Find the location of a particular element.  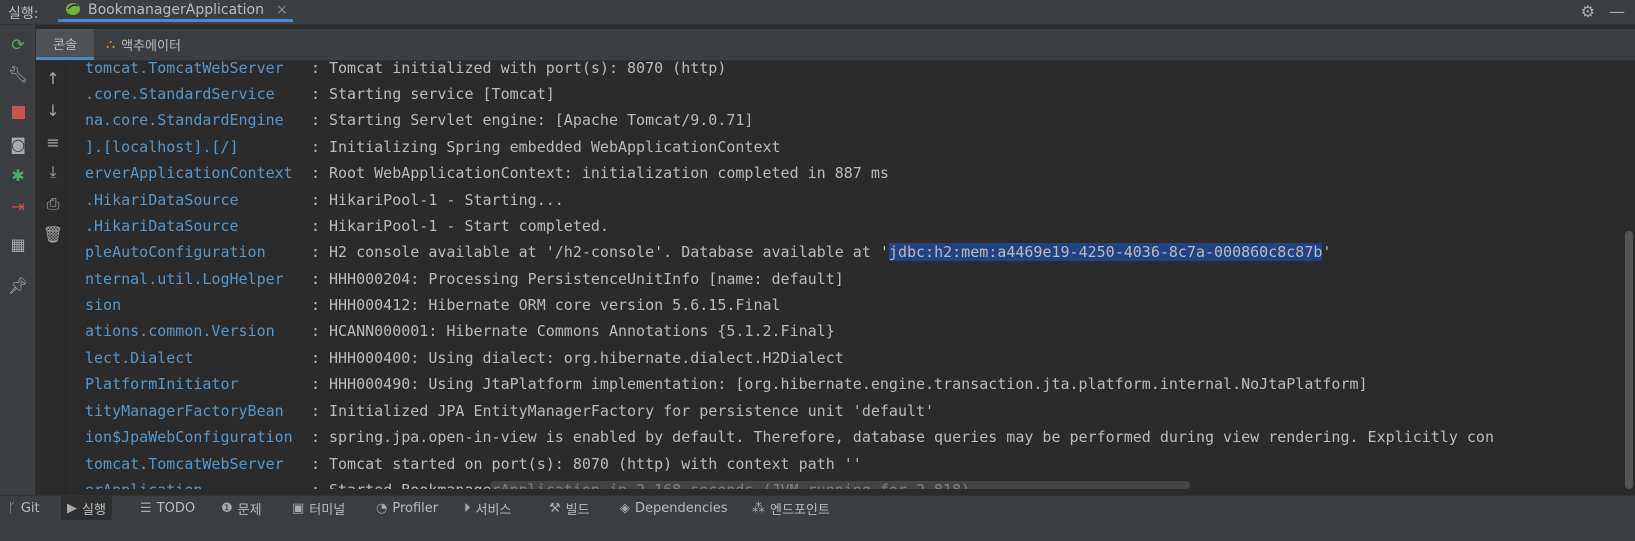

tab-label: 실행 is located at coordinates (94, 510).